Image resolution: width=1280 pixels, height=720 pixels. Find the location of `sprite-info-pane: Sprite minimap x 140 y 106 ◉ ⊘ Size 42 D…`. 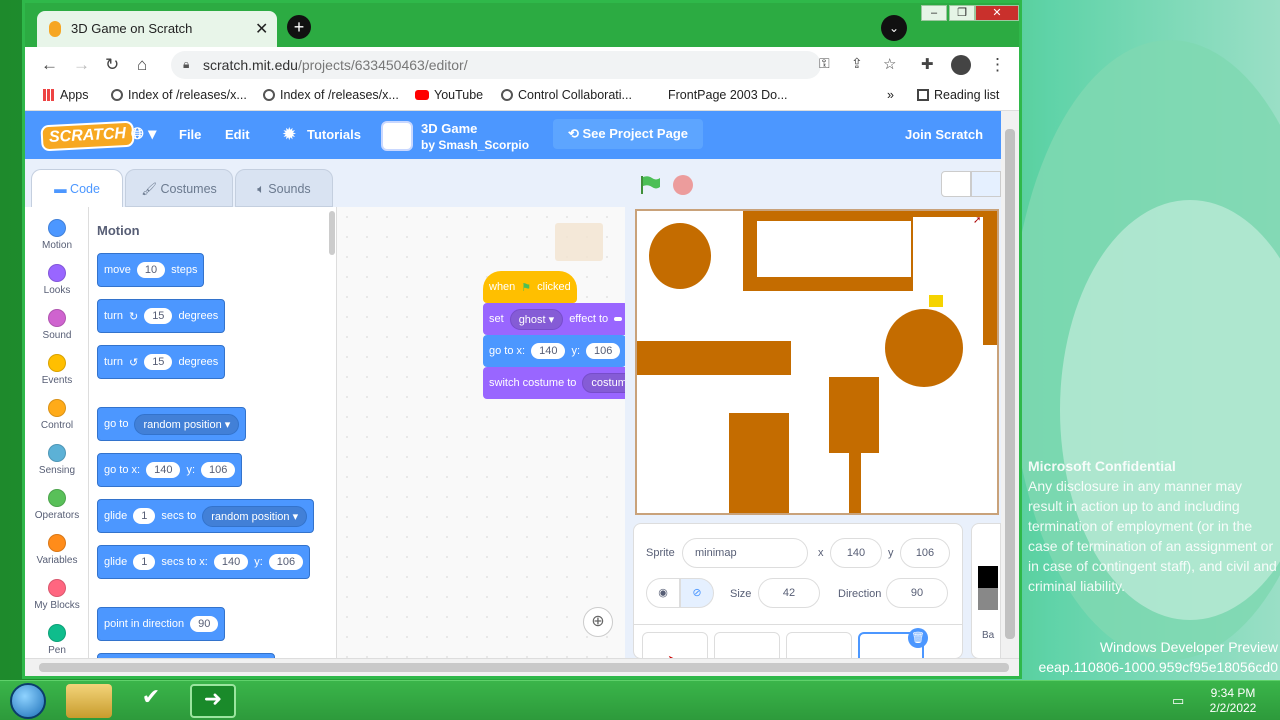

sprite-info-pane: Sprite minimap x 140 y 106 ◉ ⊘ Size 42 D… is located at coordinates (798, 597).